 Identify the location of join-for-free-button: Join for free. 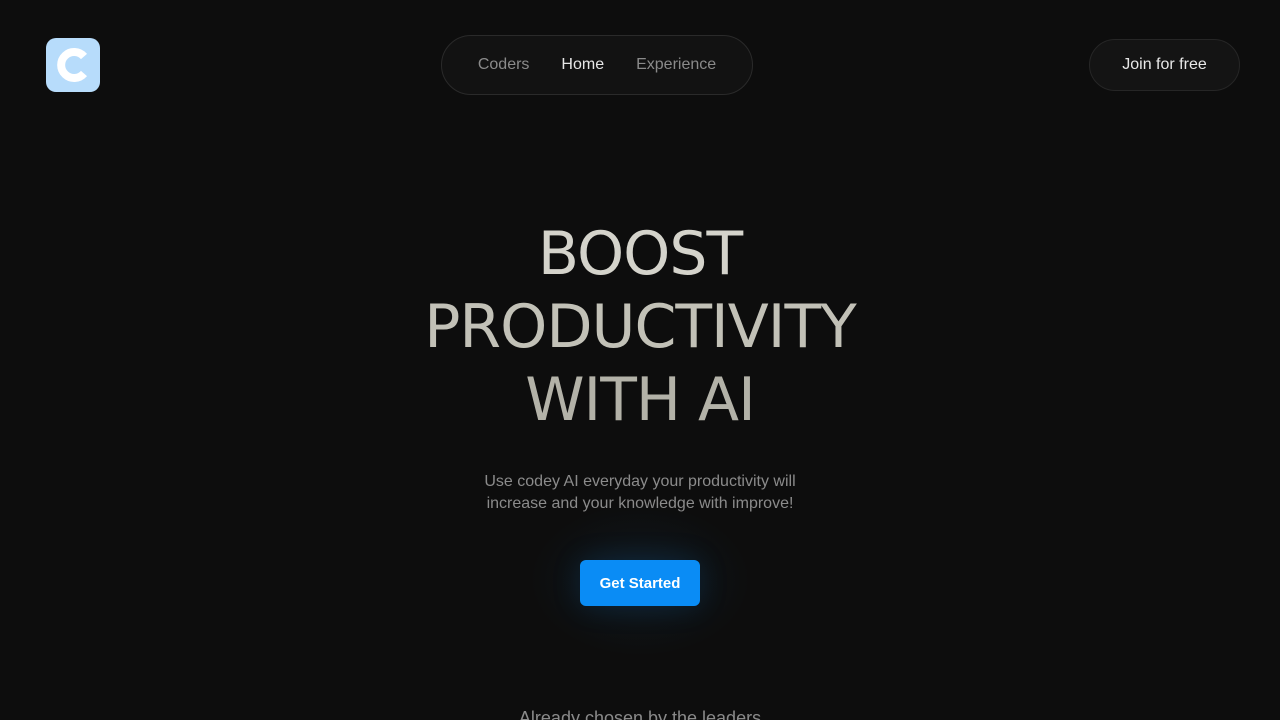
(1164, 65).